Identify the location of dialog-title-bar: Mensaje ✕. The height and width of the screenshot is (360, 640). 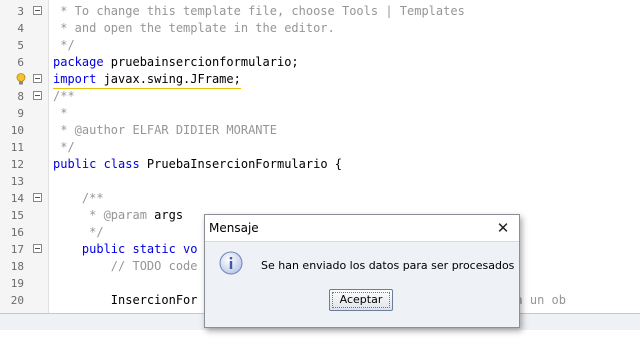
(362, 228).